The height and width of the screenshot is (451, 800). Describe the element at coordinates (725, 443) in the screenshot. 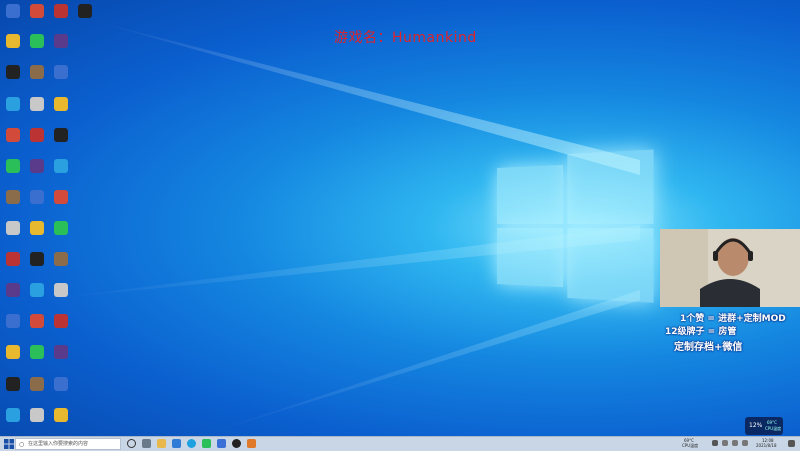

I see `network-icon` at that location.